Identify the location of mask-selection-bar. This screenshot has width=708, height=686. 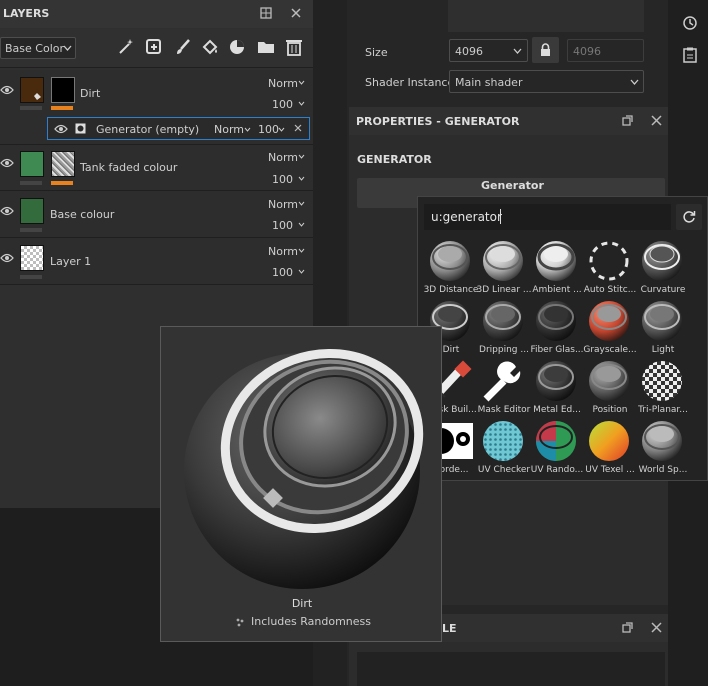
(62, 108).